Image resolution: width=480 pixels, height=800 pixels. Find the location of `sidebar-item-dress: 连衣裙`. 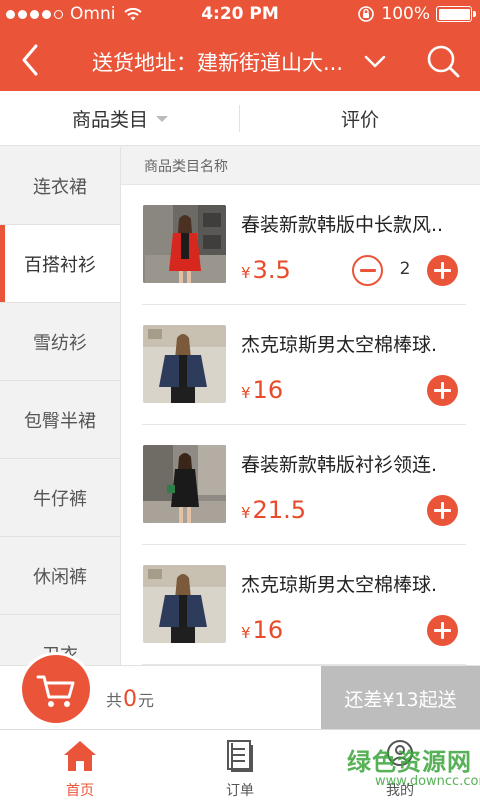

sidebar-item-dress: 连衣裙 is located at coordinates (60, 186).